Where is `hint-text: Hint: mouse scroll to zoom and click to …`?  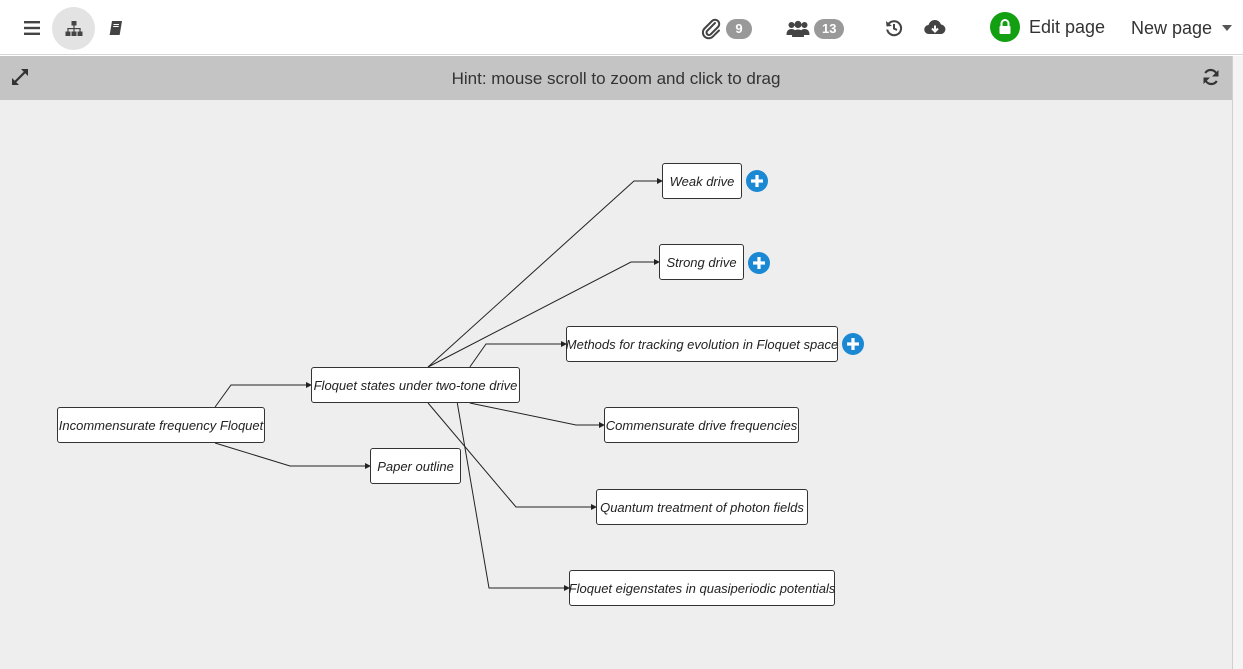 hint-text: Hint: mouse scroll to zoom and click to … is located at coordinates (616, 78).